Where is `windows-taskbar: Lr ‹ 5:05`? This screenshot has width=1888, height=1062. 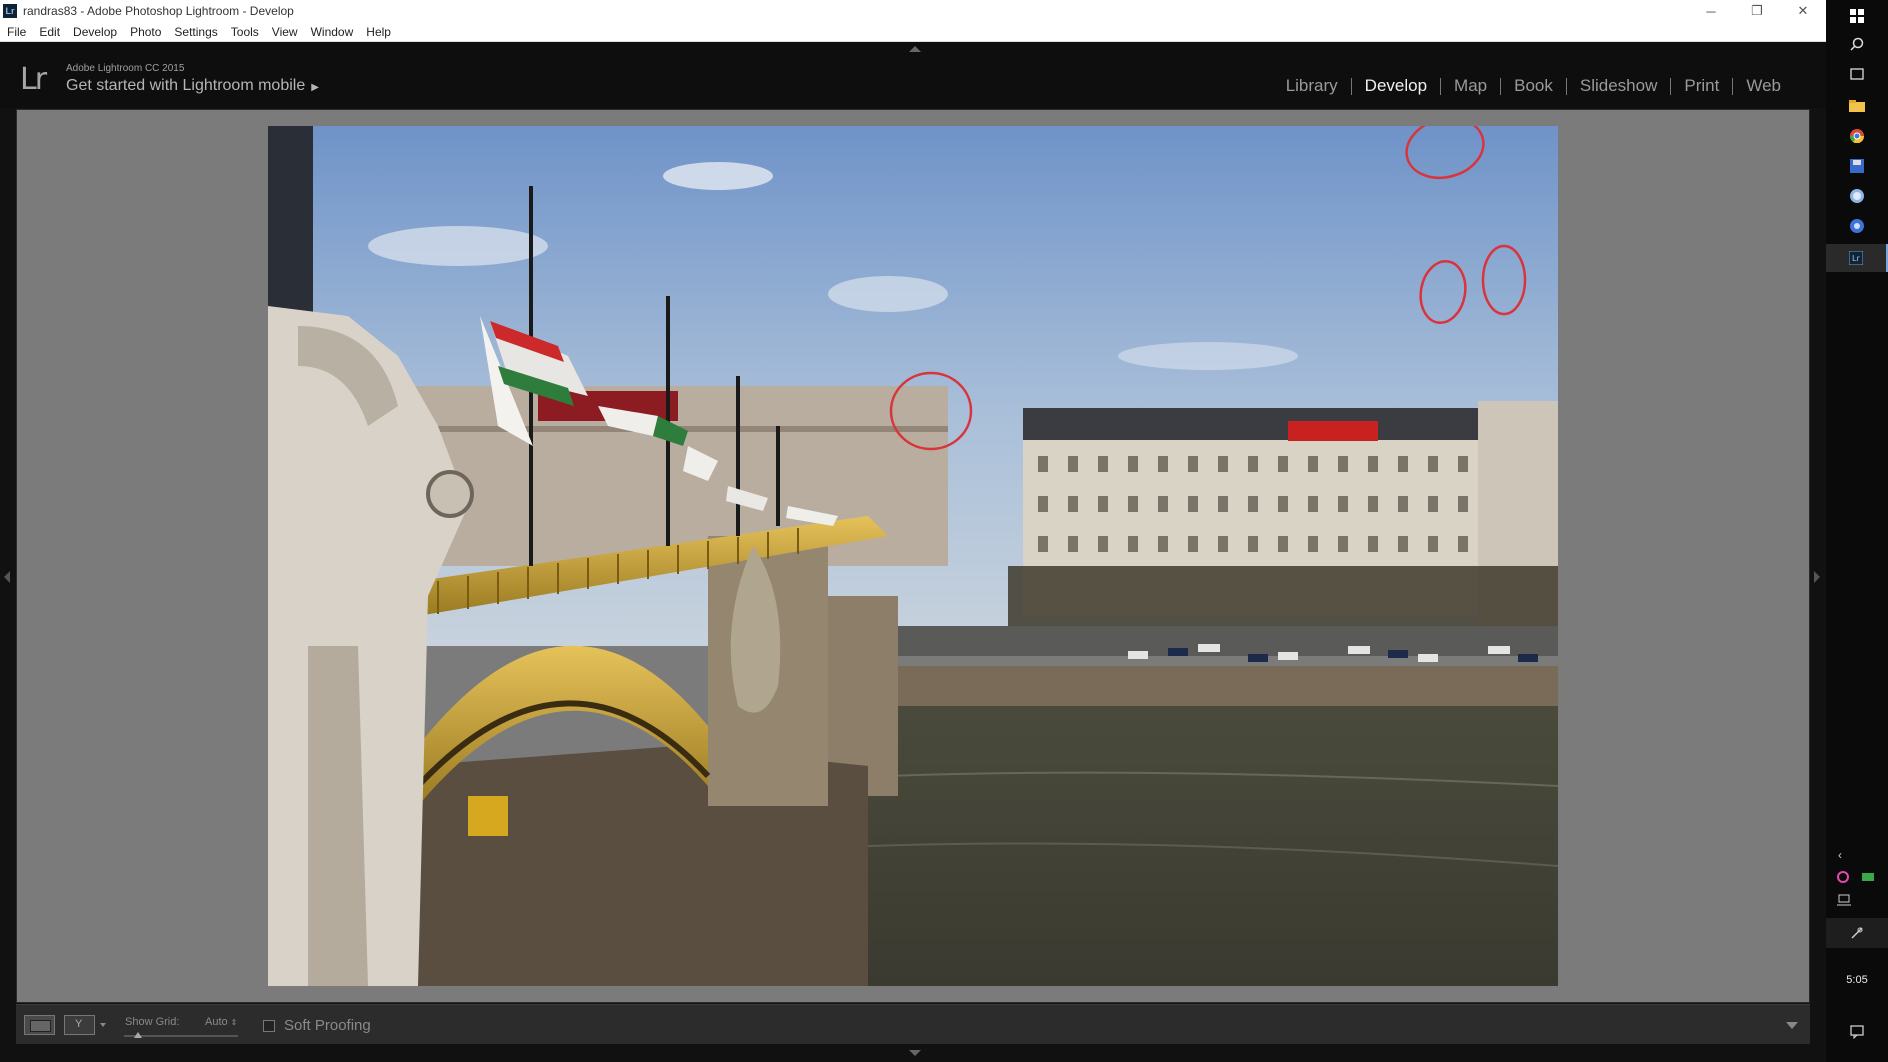
windows-taskbar: Lr ‹ 5:05 is located at coordinates (1857, 531).